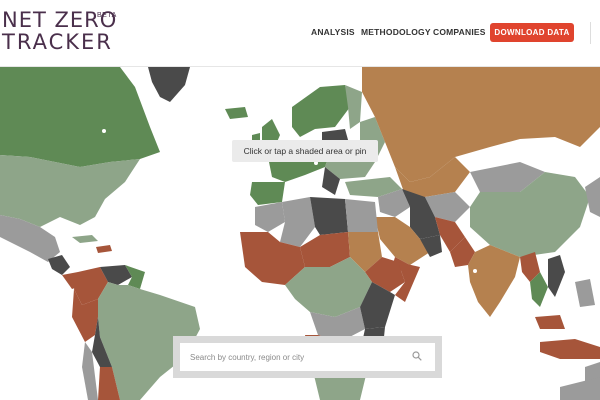  I want to click on search-panel, so click(307, 357).